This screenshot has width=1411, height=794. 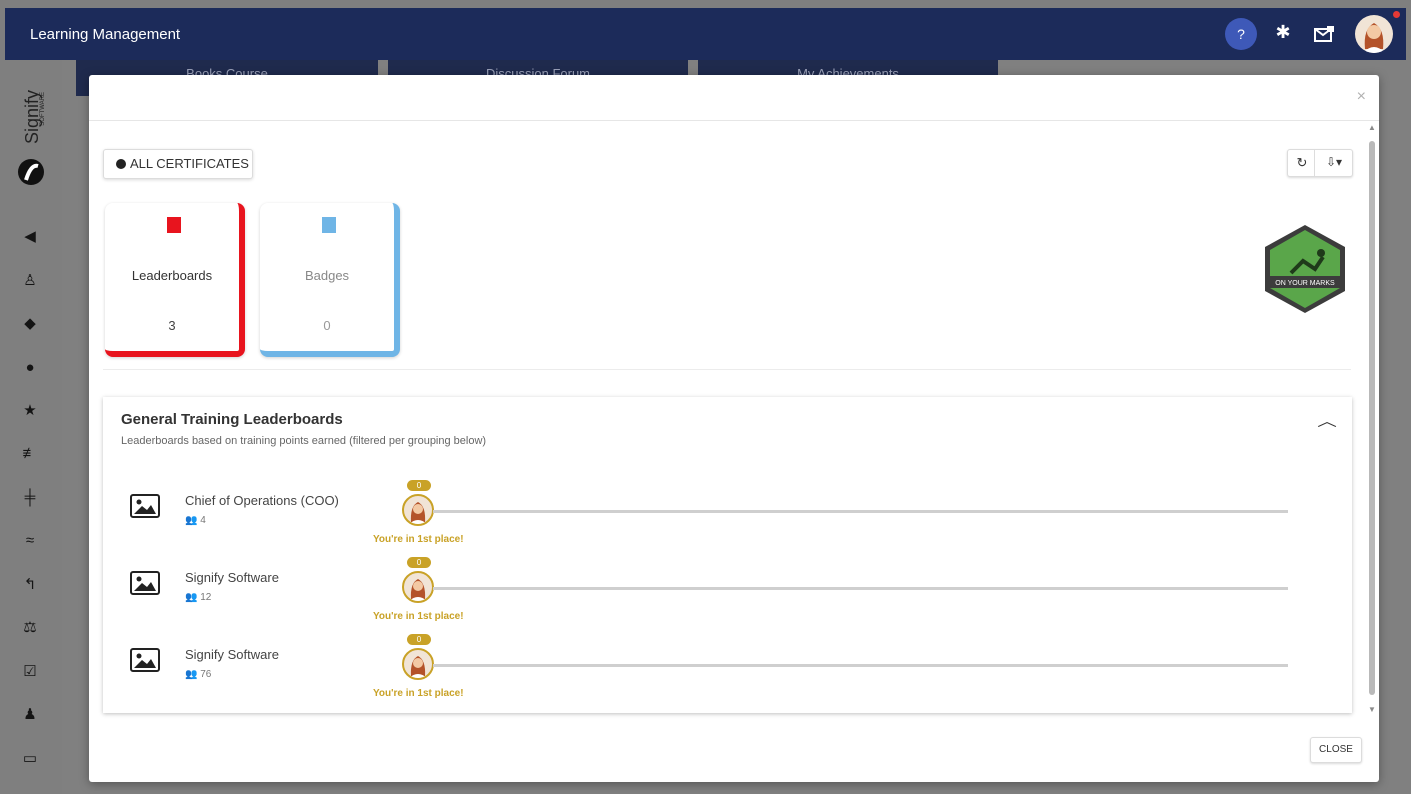 What do you see at coordinates (1314, 163) in the screenshot?
I see `toolbar-divider` at bounding box center [1314, 163].